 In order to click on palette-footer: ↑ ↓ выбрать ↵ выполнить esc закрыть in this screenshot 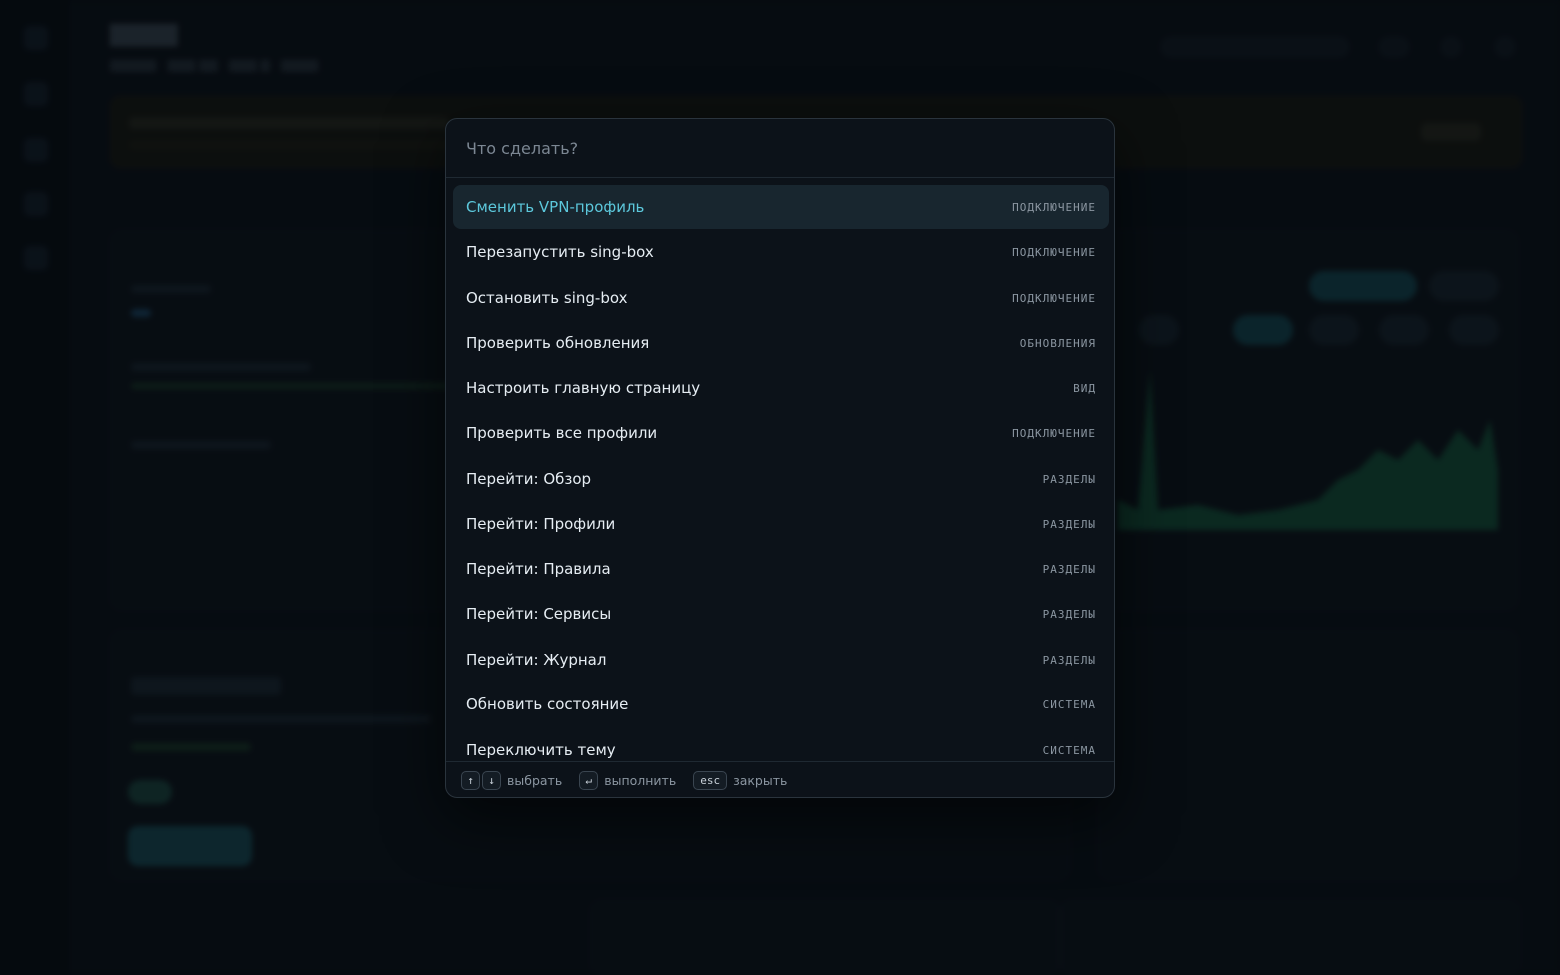, I will do `click(780, 779)`.